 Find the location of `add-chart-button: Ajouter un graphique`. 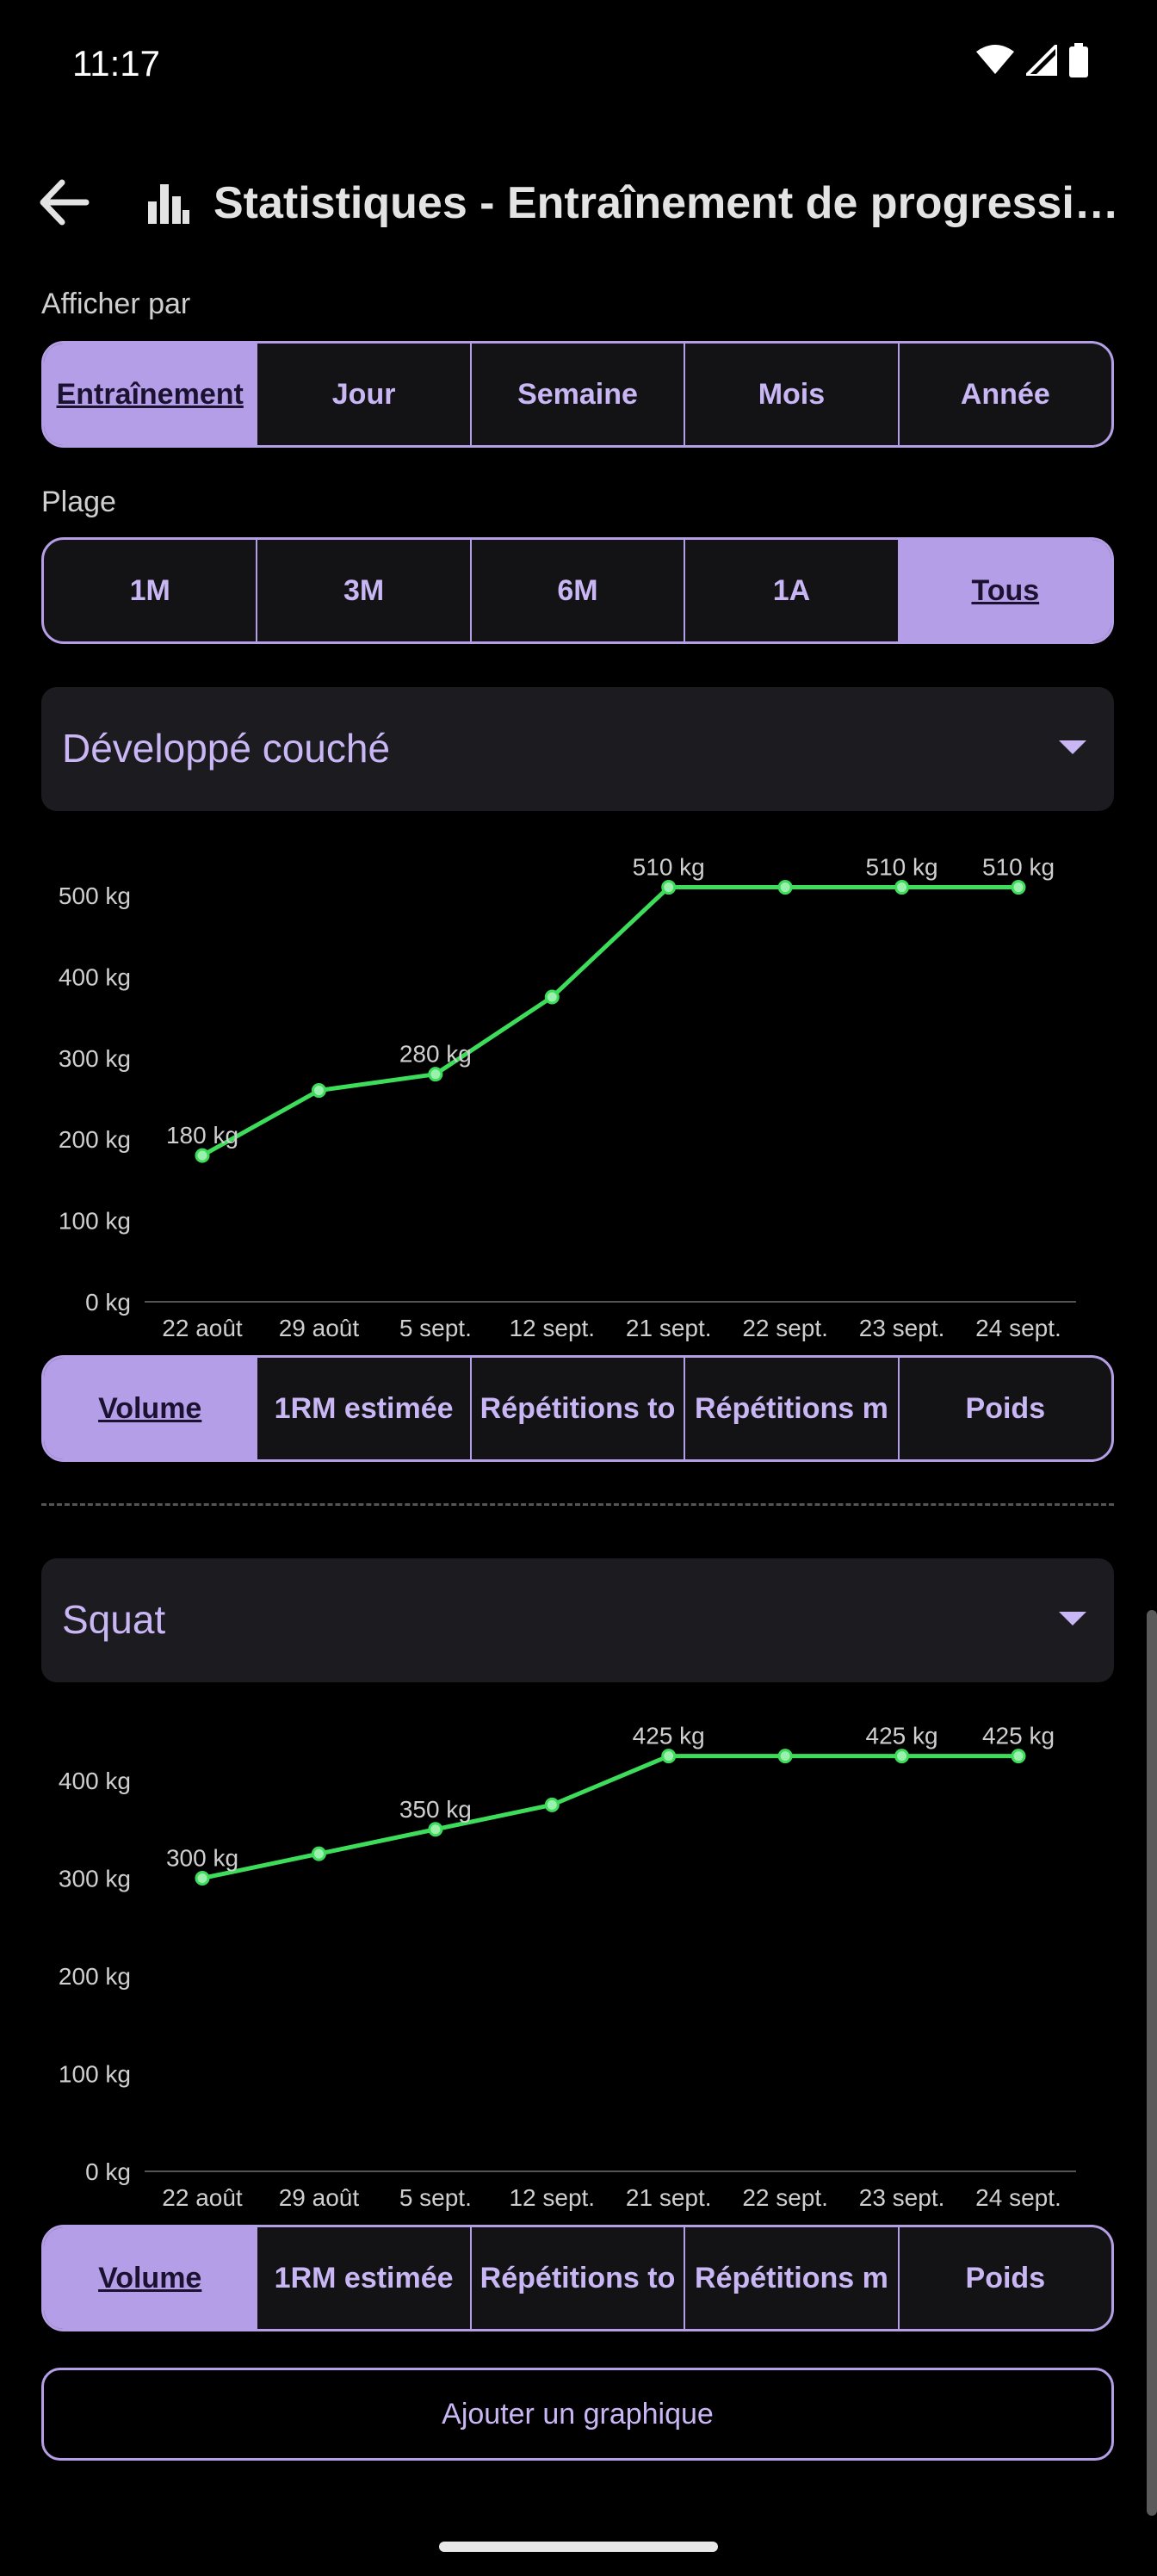

add-chart-button: Ajouter un graphique is located at coordinates (578, 2415).